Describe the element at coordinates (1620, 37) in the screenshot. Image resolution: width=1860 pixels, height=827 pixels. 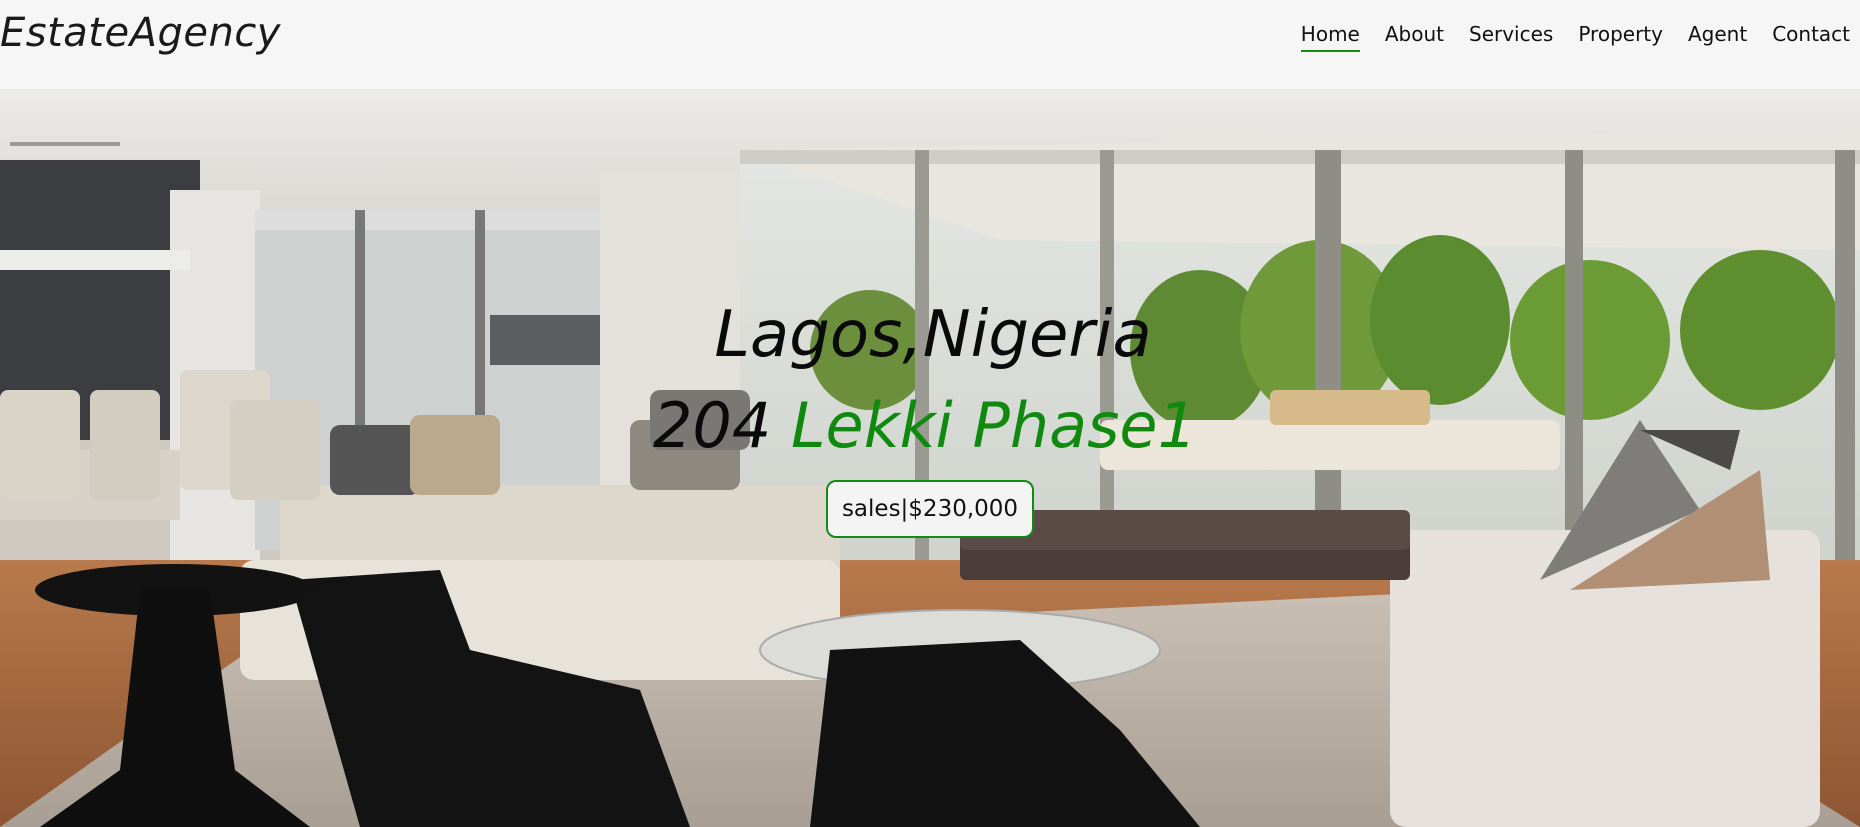
I see `nav-link-property: Property` at that location.